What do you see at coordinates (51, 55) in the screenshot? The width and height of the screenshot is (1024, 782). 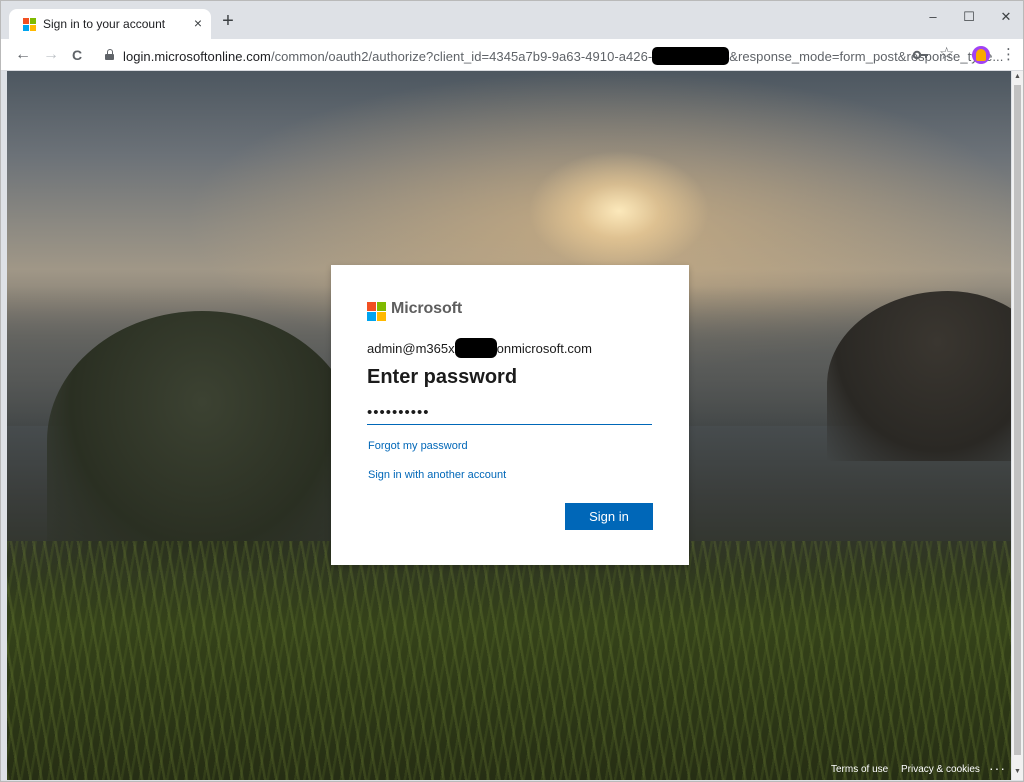 I see `forward-button: →` at bounding box center [51, 55].